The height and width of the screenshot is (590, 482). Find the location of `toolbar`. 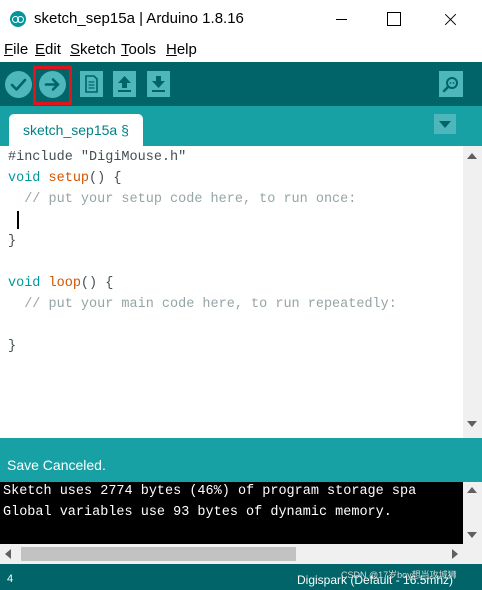

toolbar is located at coordinates (241, 84).